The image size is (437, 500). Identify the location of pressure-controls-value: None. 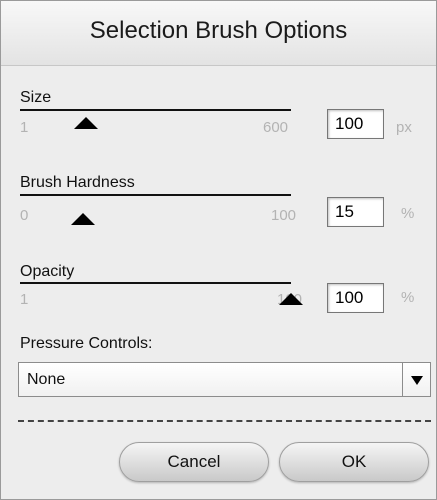
(46, 379).